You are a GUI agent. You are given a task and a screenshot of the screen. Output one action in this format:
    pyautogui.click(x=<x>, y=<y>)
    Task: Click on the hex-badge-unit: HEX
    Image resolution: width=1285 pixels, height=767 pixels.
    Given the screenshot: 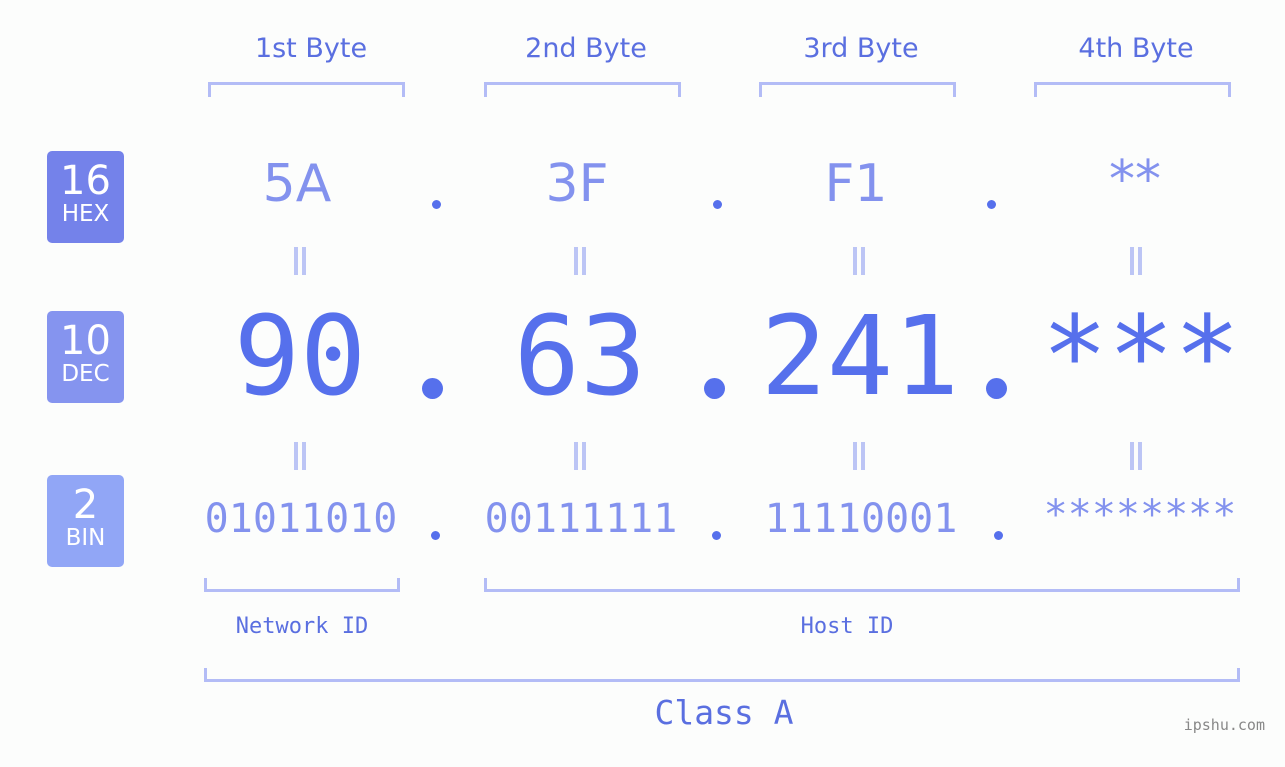 What is the action you would take?
    pyautogui.click(x=85, y=214)
    